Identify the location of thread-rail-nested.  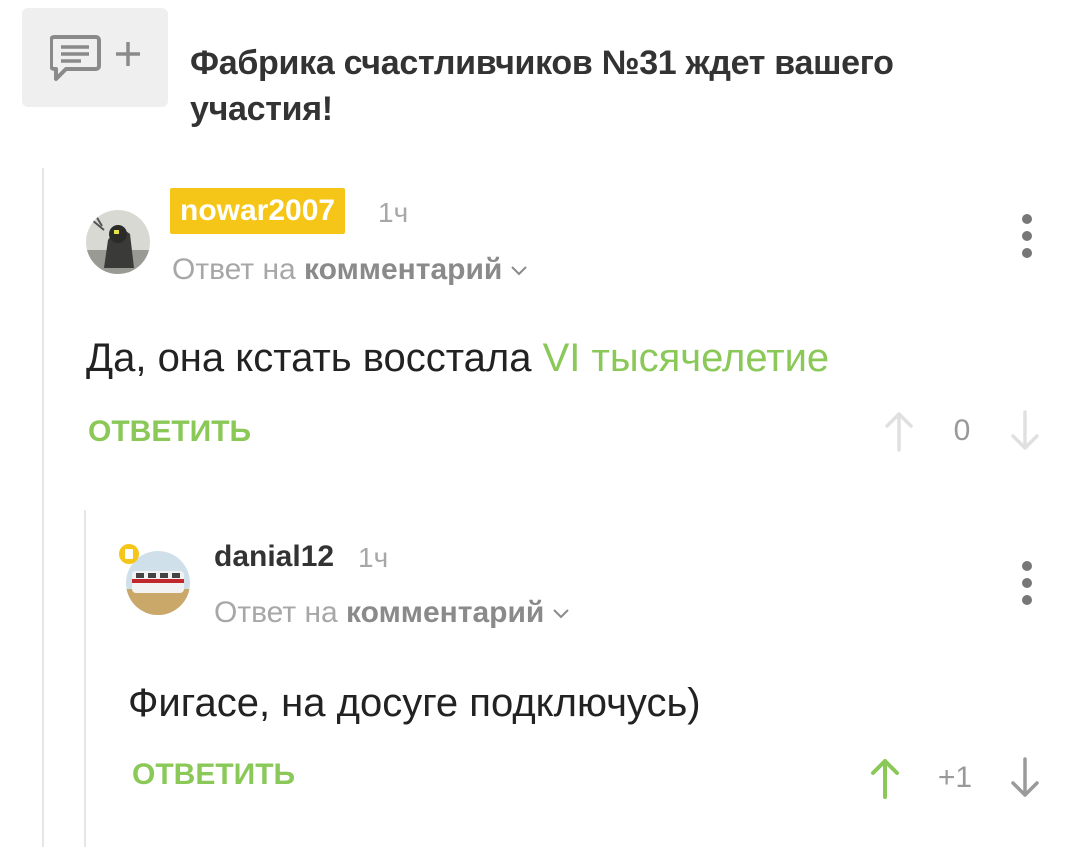
(85, 678).